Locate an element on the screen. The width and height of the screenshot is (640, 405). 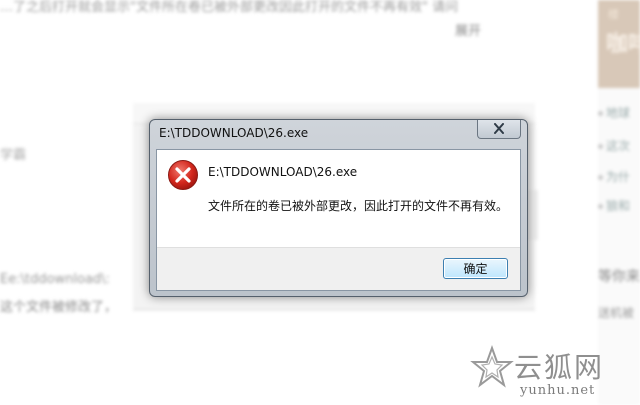
divider is located at coordinates (334, 309).